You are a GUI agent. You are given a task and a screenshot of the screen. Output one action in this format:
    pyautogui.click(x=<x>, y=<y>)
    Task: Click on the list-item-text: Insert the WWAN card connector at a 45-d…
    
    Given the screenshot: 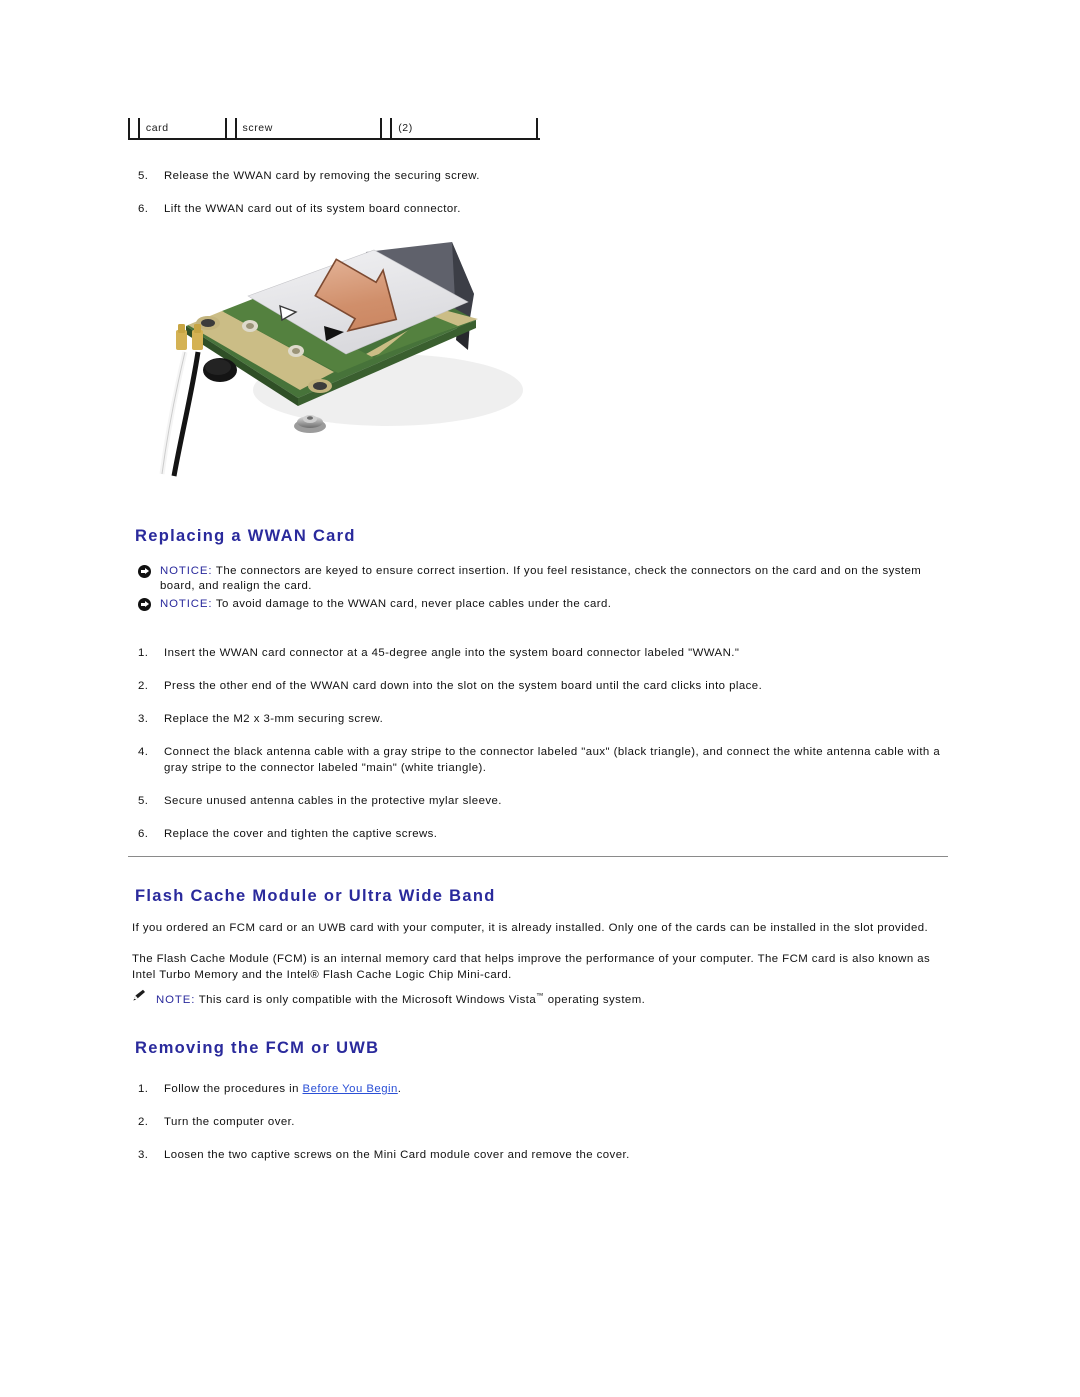 What is the action you would take?
    pyautogui.click(x=452, y=653)
    